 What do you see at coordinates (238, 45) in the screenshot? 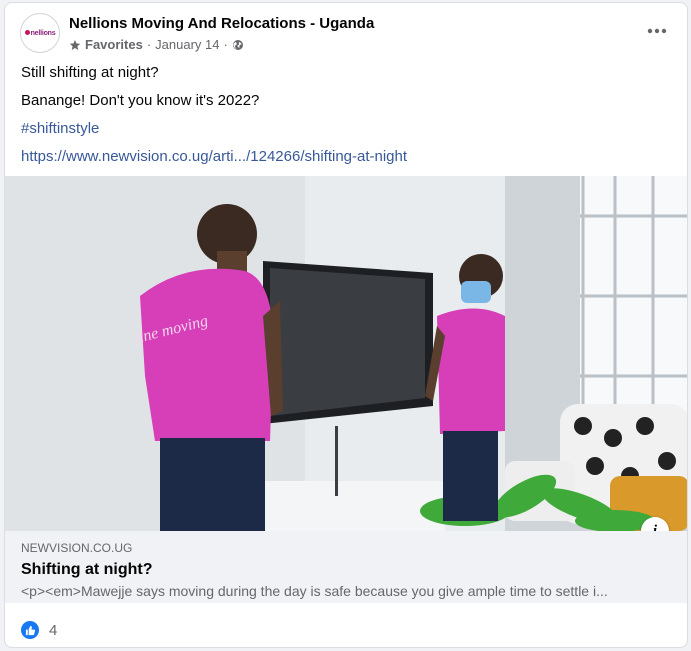
I see `globe-icon` at bounding box center [238, 45].